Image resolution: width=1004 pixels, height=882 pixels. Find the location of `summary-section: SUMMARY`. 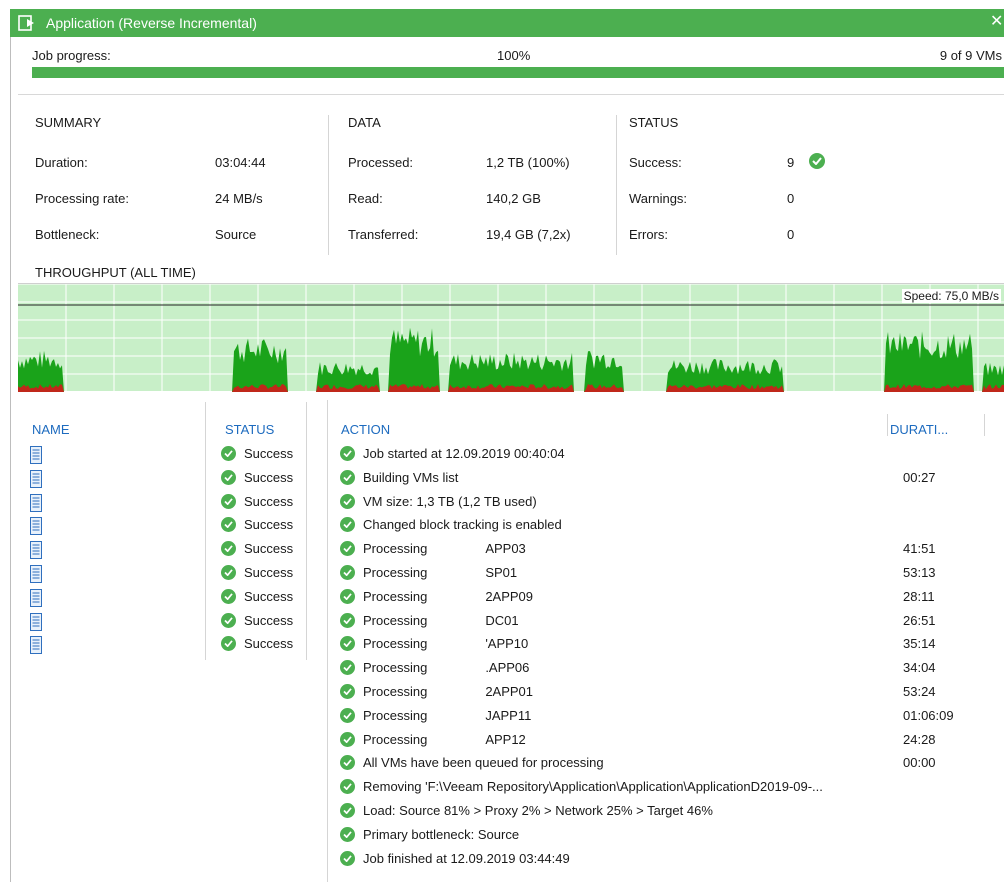

summary-section: SUMMARY is located at coordinates (68, 122).